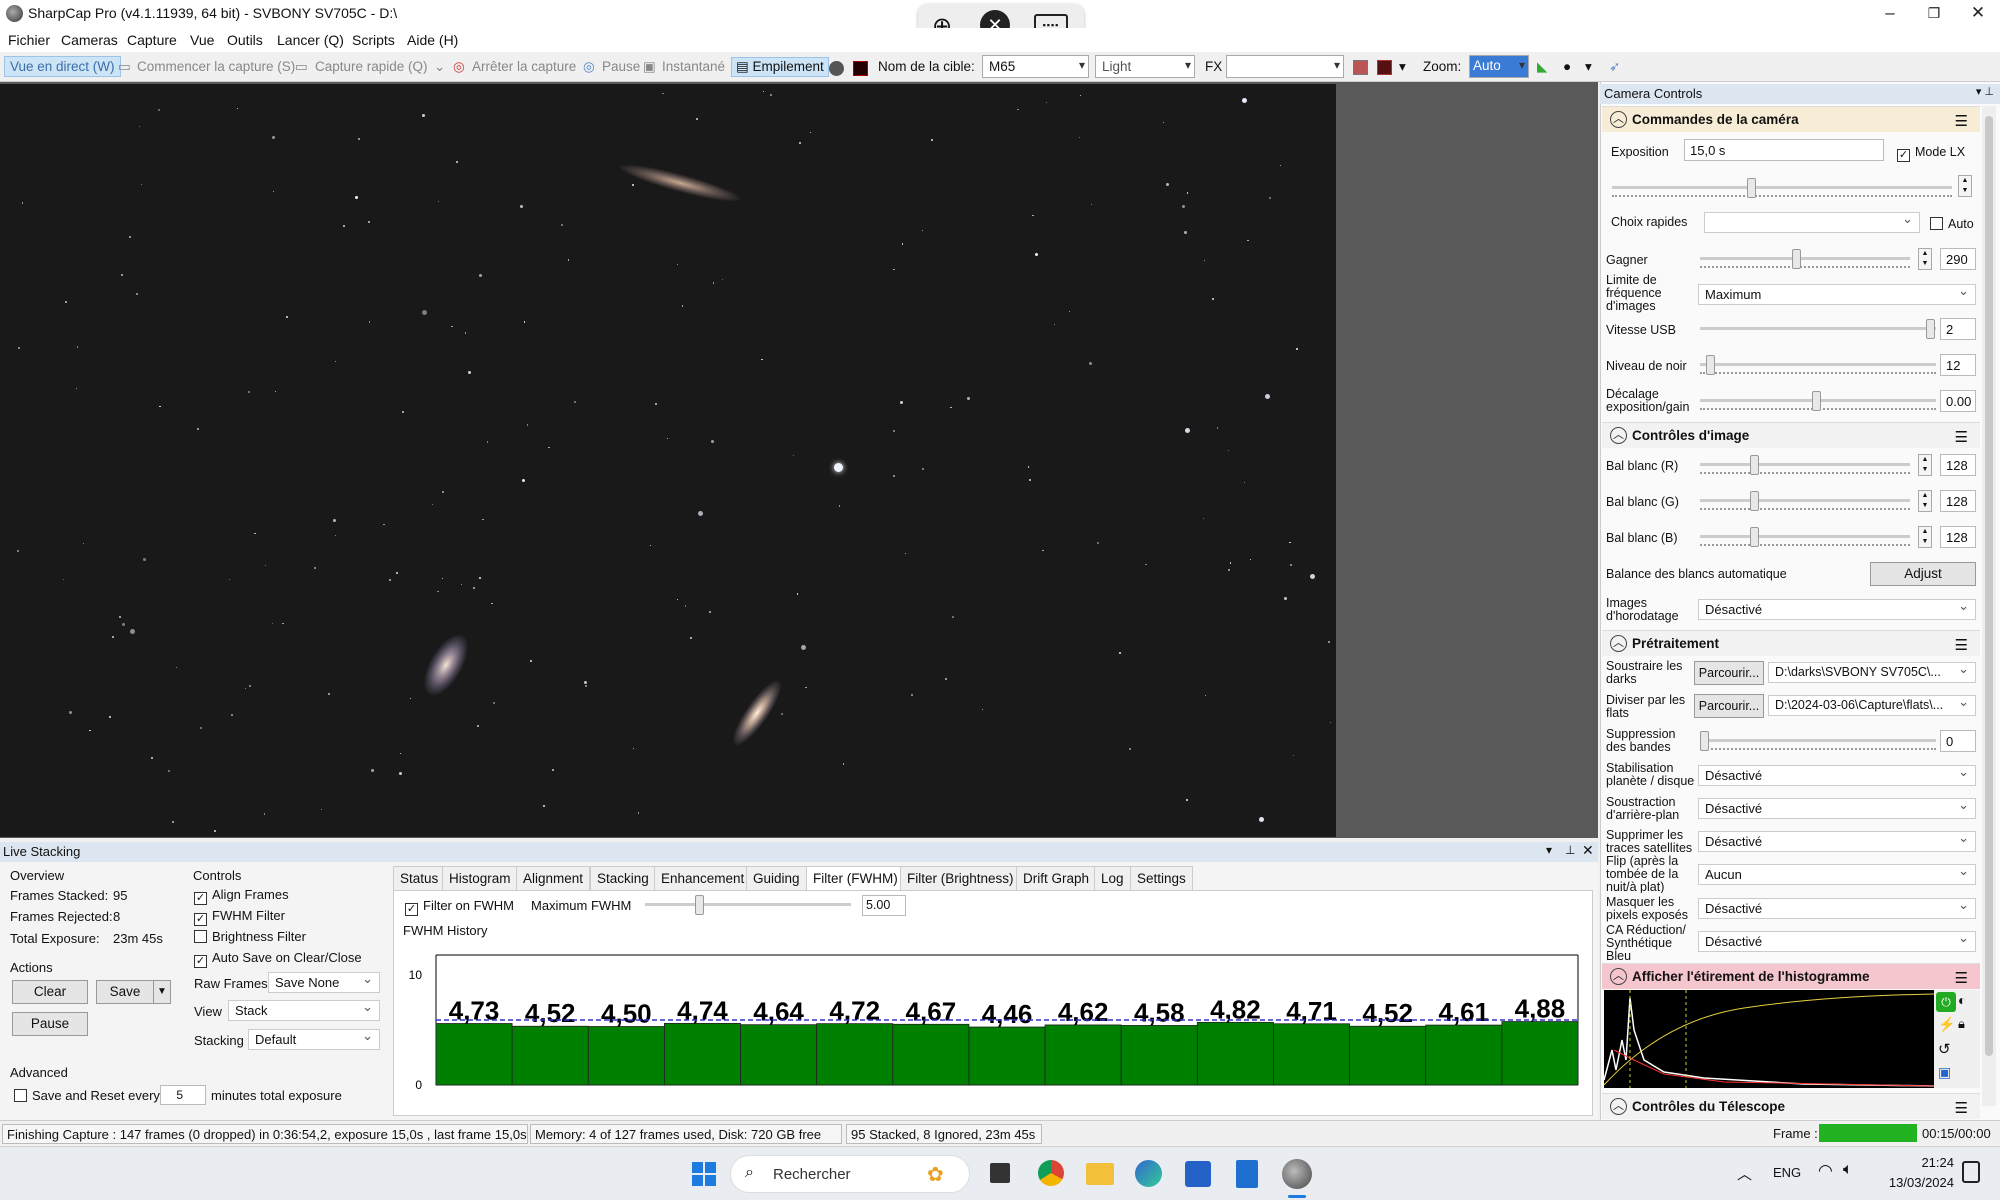 Image resolution: width=2000 pixels, height=1200 pixels. Describe the element at coordinates (216, 66) in the screenshot. I see `start-capture-button: Commencer la capture (S)` at that location.